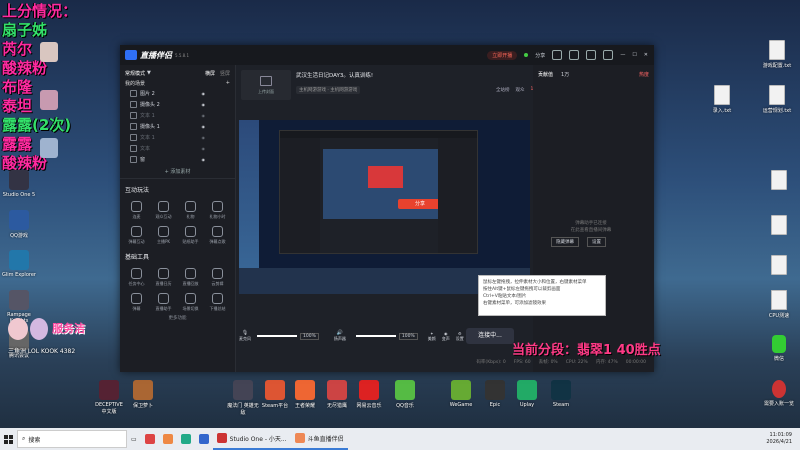  I want to click on tab-landscape: 横屏, so click(210, 73).